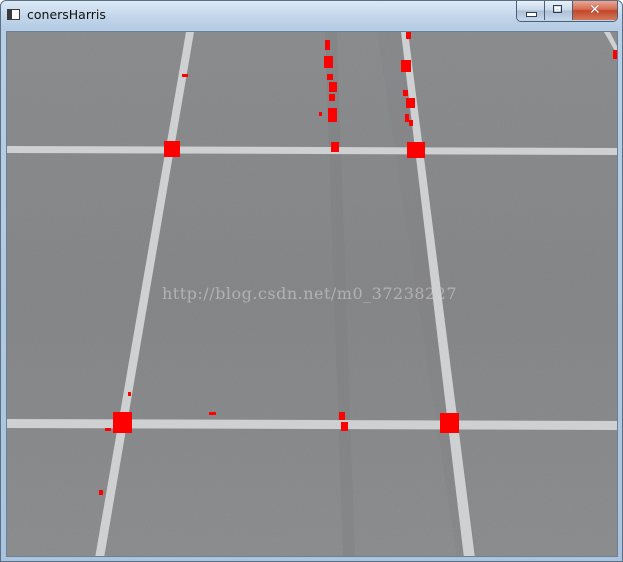  Describe the element at coordinates (531, 10) in the screenshot. I see `minimize-button` at that location.